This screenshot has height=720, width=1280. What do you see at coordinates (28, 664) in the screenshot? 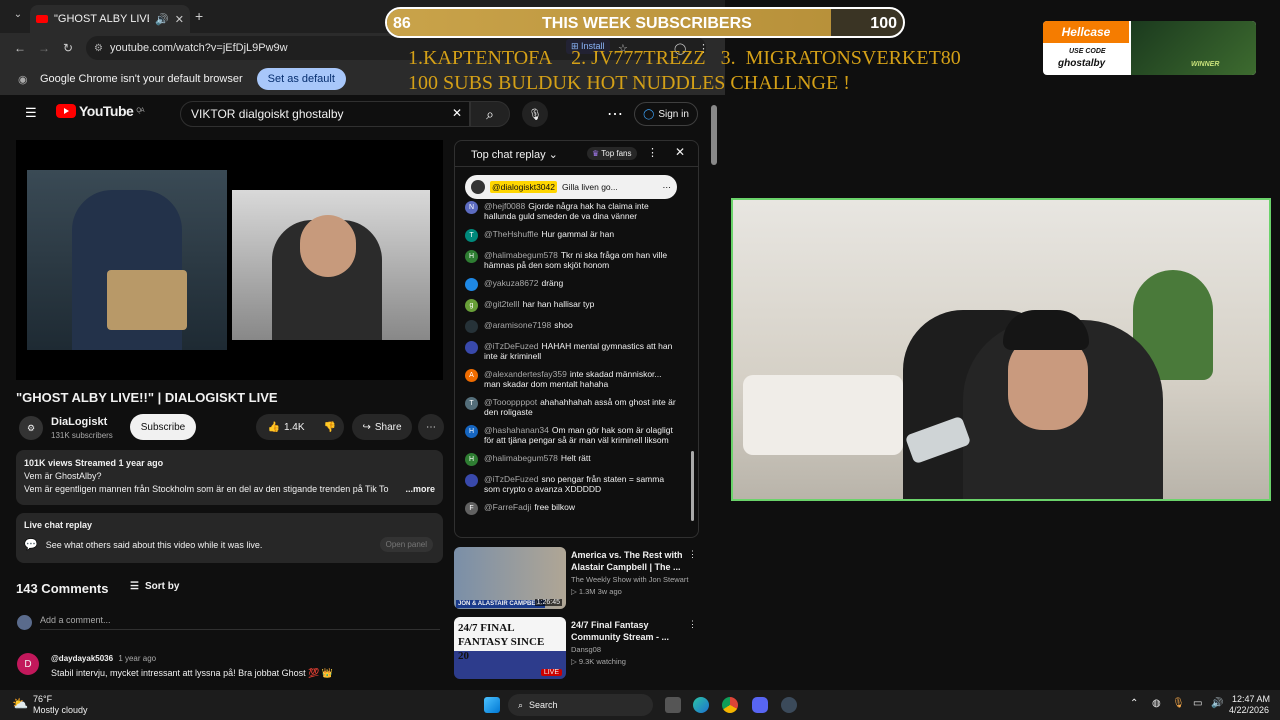
I see `comment-avatar: D` at bounding box center [28, 664].